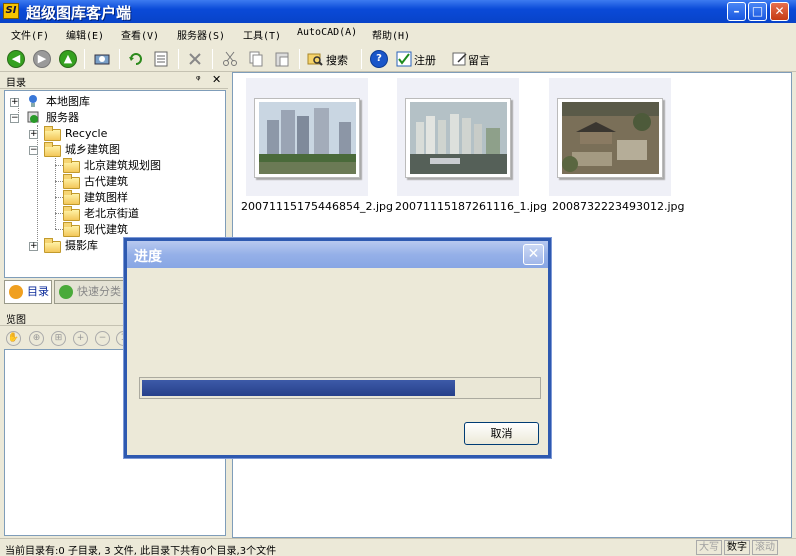  I want to click on maximize-button: □, so click(757, 11).